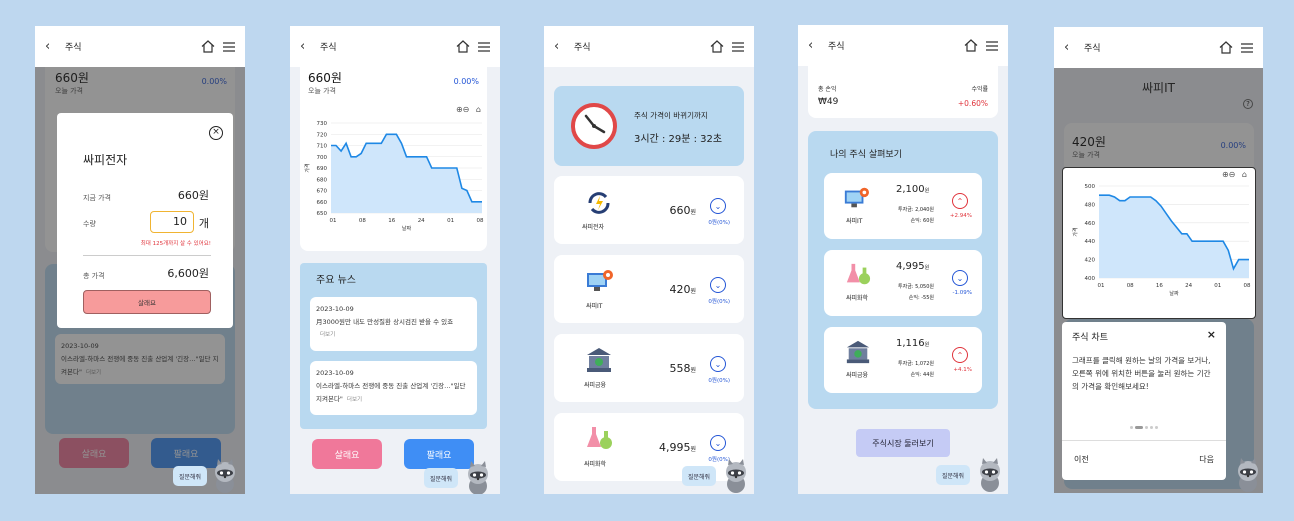  I want to click on holding-card: 싸피금융 1,116원 투자금: 1,072원 손익: 44원 ⌃ +4.1%, so click(903, 360).